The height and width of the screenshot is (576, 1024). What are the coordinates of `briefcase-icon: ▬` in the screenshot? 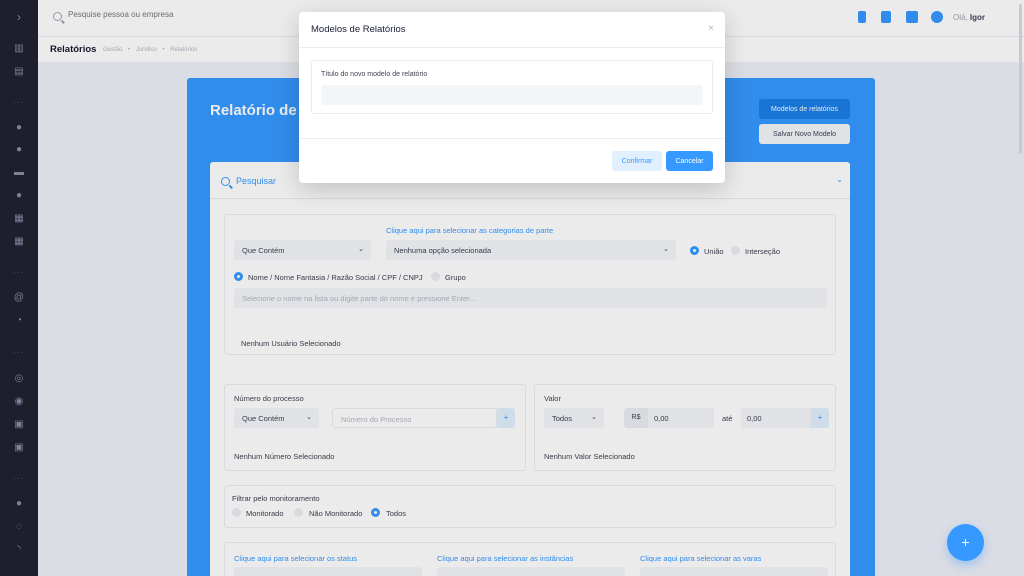 It's located at (19, 172).